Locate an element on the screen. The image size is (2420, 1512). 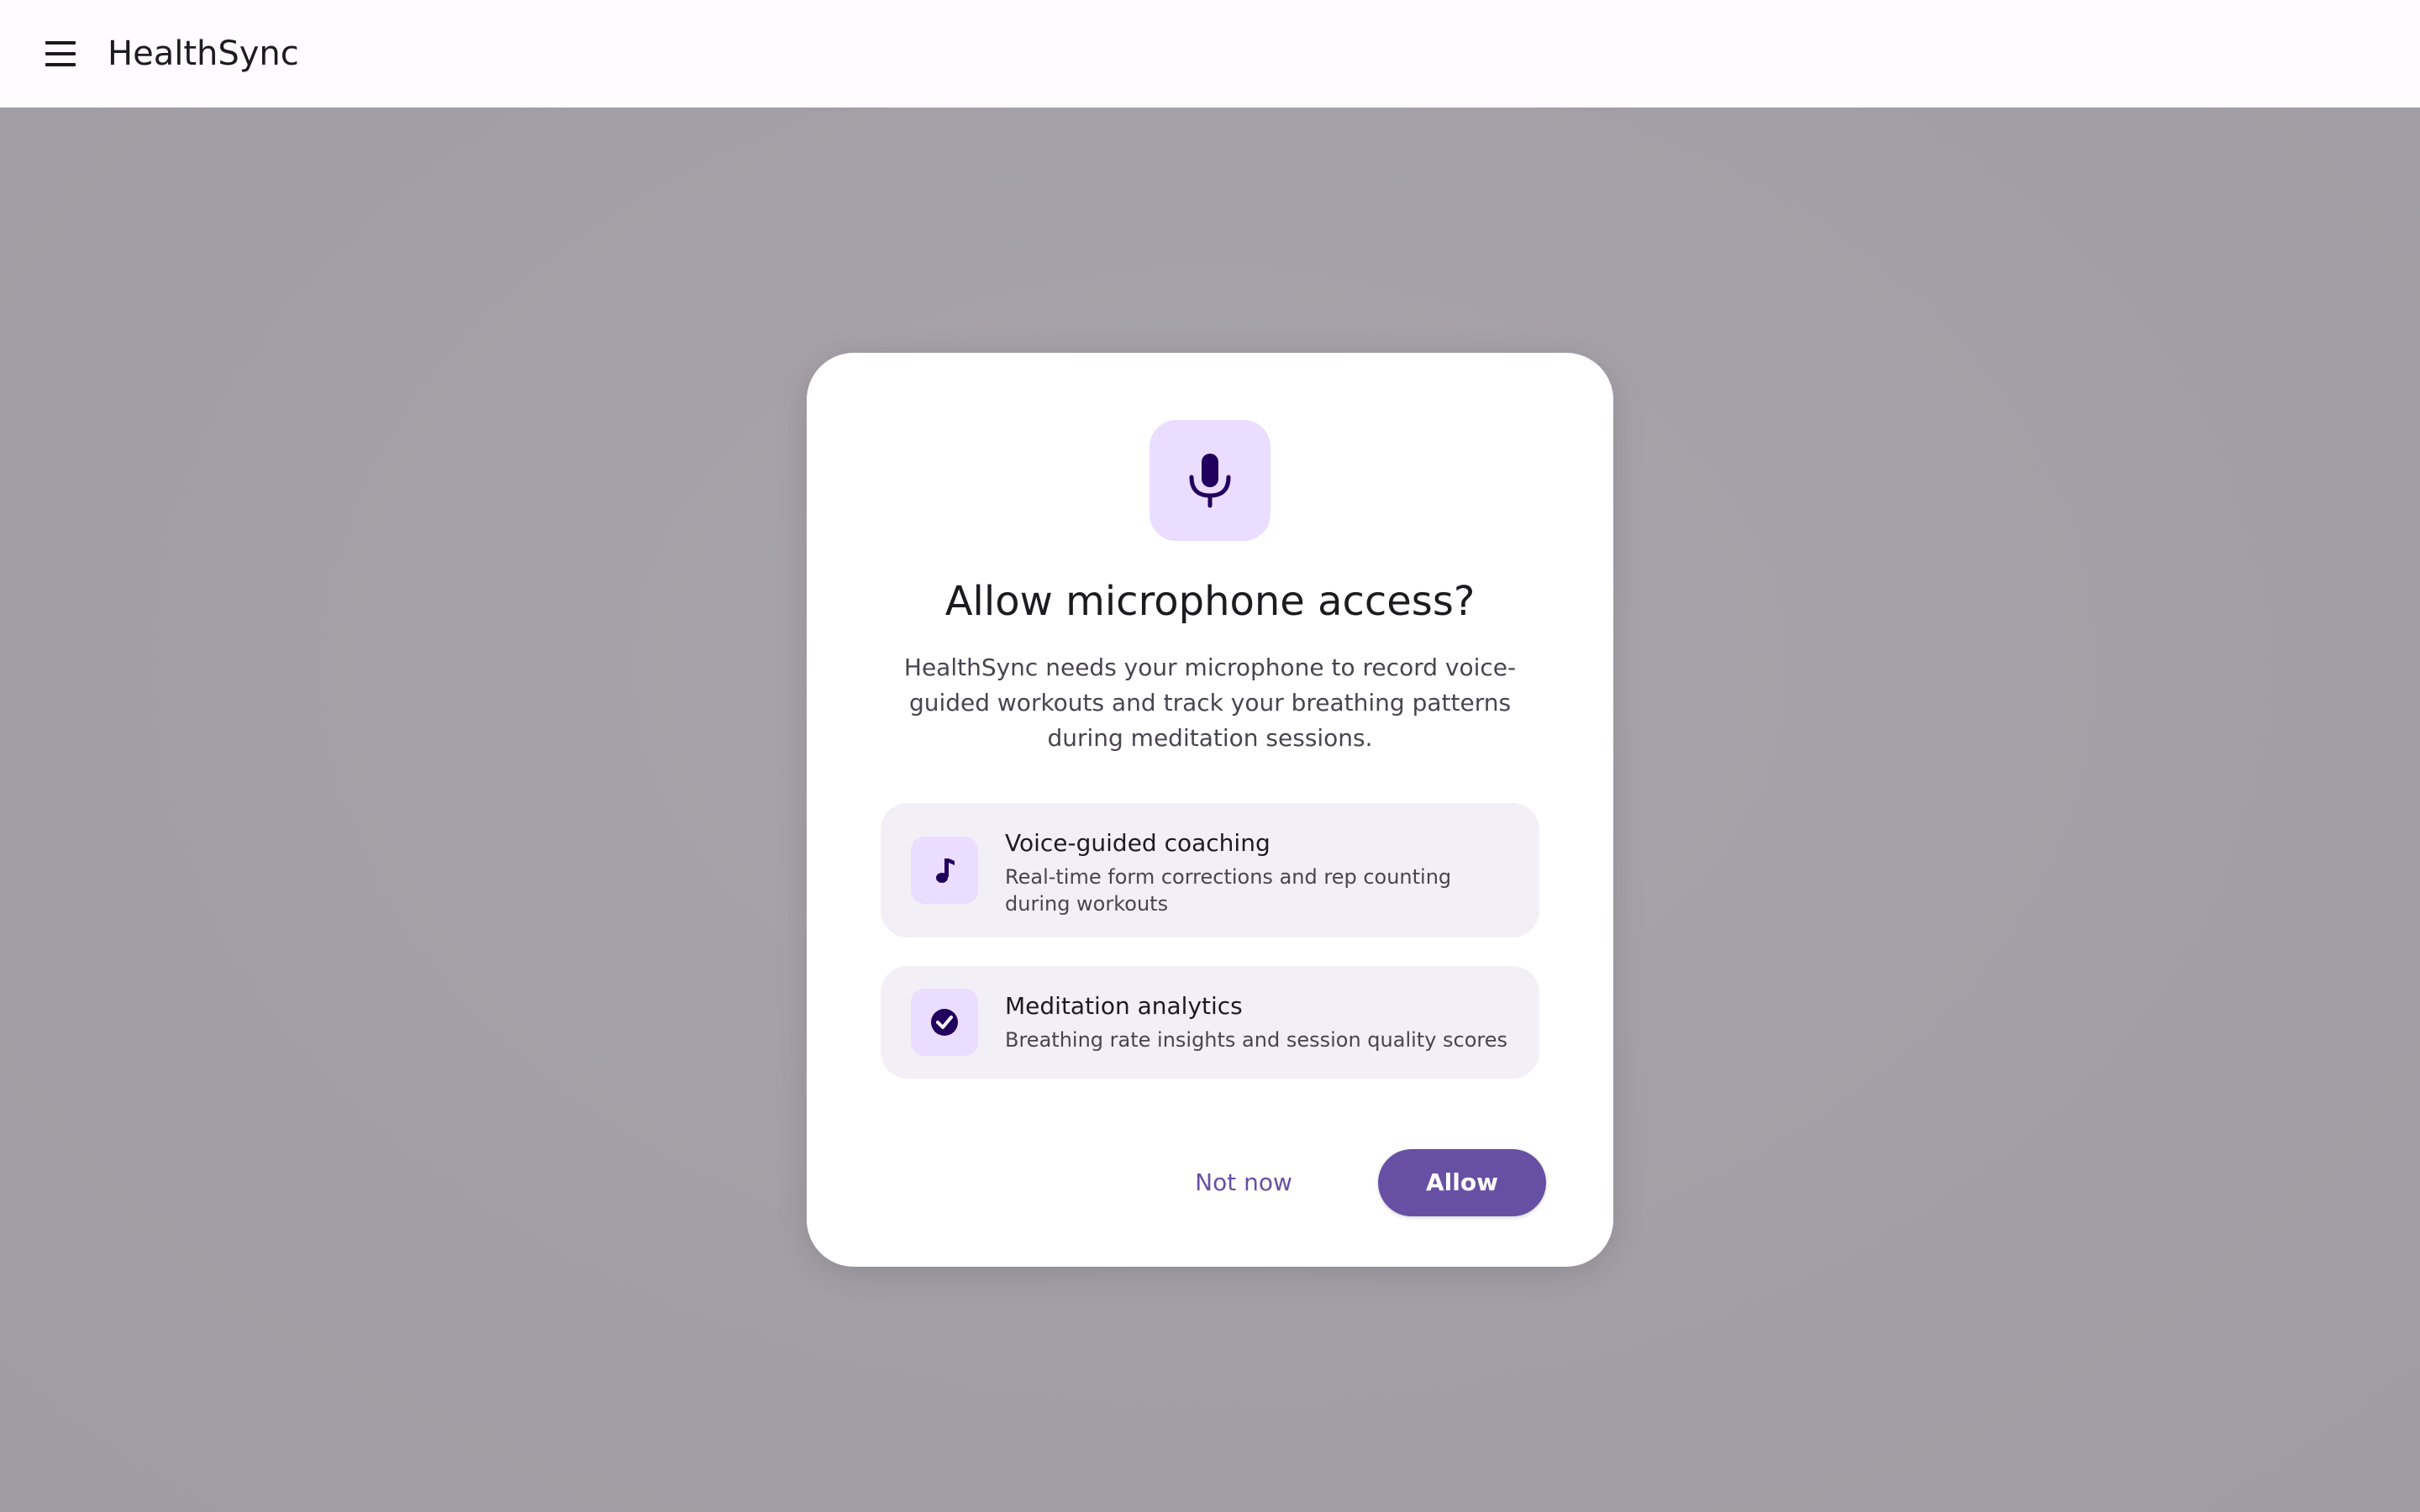
feature-title: Voice-guided coaching is located at coordinates (1137, 843).